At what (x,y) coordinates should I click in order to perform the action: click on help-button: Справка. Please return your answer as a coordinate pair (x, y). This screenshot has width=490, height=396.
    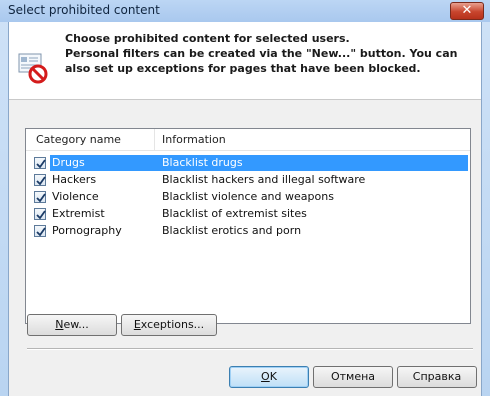
    Looking at the image, I should click on (437, 377).